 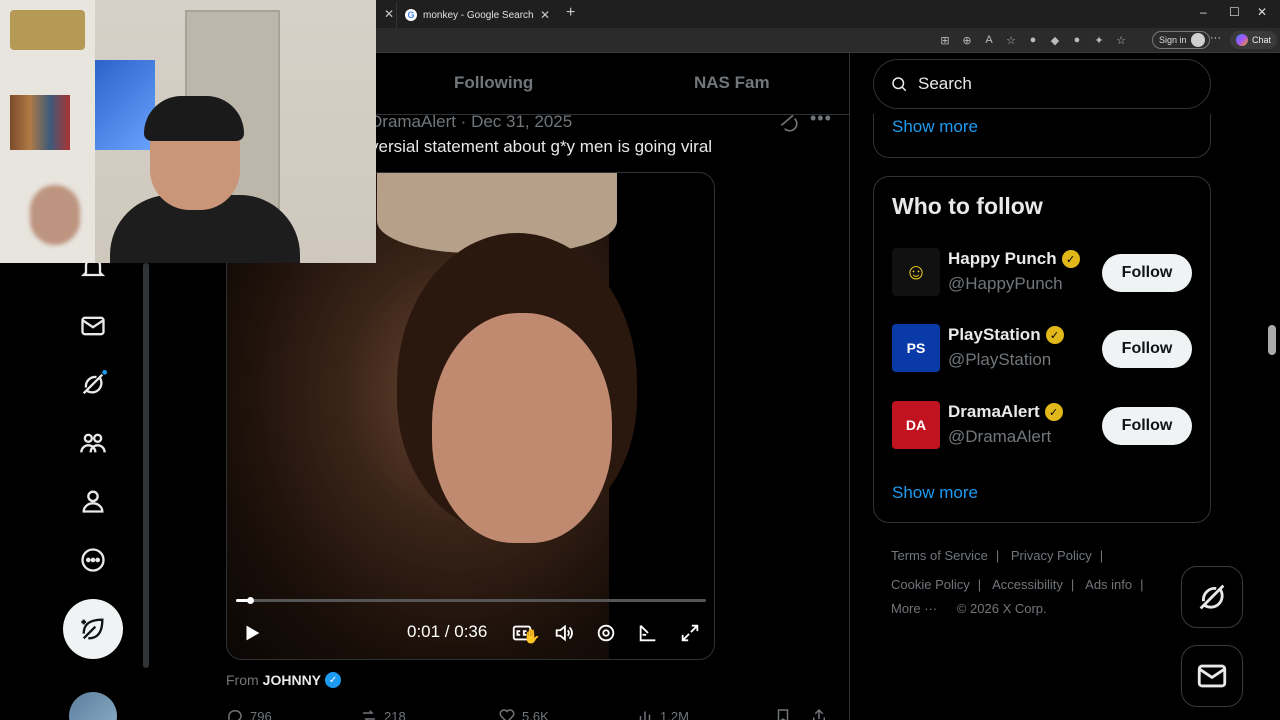 I want to click on playstation-avatar: PS, so click(x=916, y=348).